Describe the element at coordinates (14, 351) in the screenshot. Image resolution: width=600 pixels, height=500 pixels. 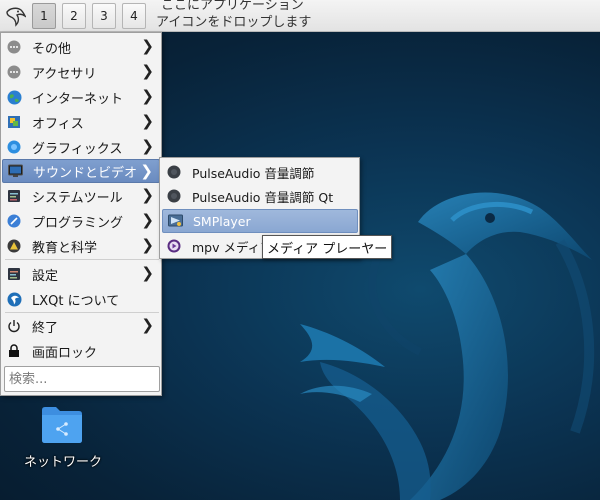
I see `lock-icon` at that location.